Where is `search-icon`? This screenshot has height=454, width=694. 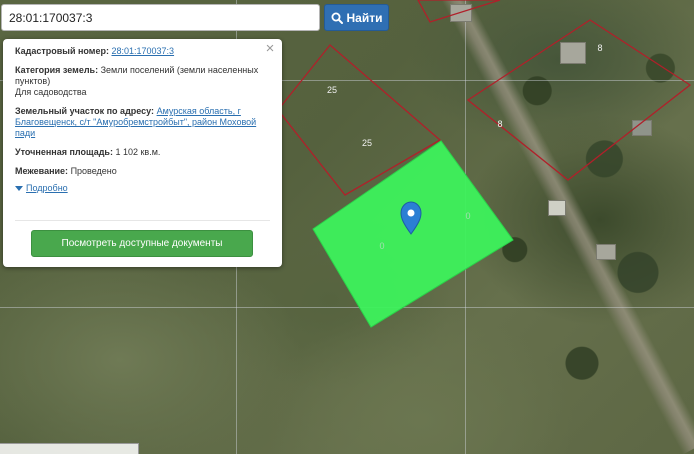
search-icon is located at coordinates (337, 18).